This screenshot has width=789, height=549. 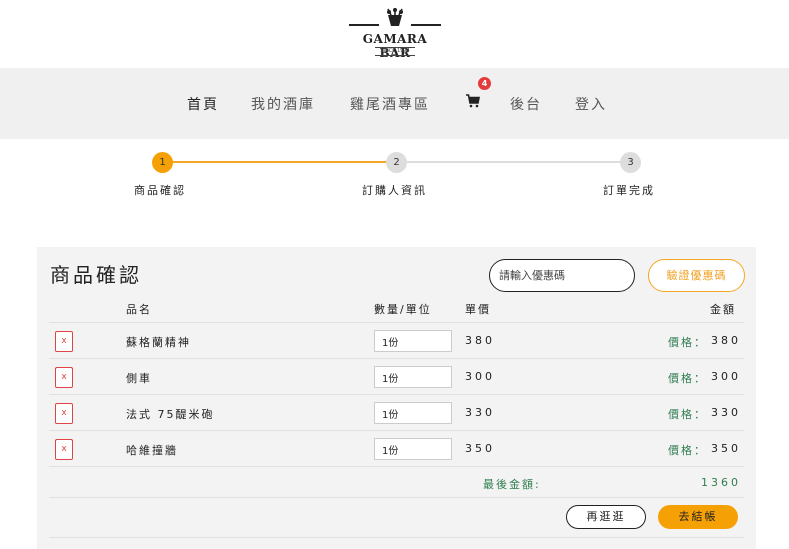 What do you see at coordinates (726, 340) in the screenshot?
I see `item-amount: 380` at bounding box center [726, 340].